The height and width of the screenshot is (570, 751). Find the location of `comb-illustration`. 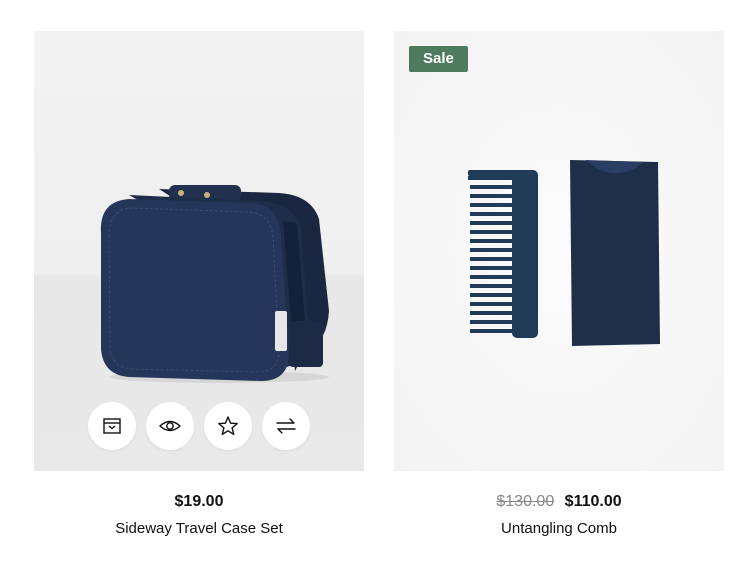

comb-illustration is located at coordinates (564, 253).